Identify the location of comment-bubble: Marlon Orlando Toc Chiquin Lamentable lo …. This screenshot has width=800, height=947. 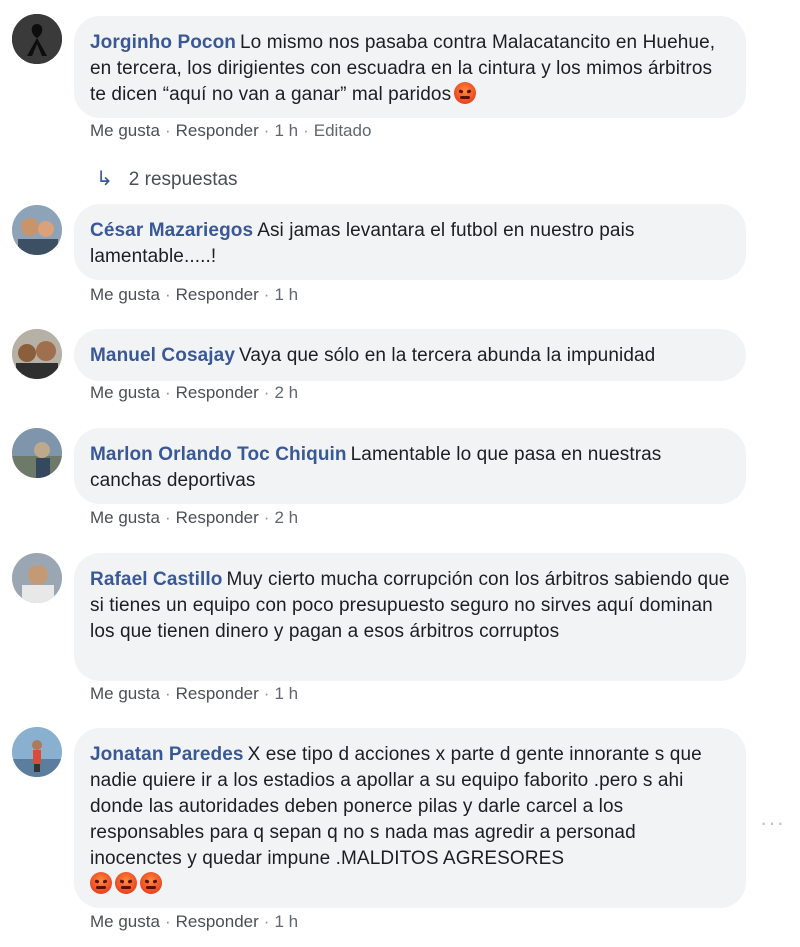
(410, 466).